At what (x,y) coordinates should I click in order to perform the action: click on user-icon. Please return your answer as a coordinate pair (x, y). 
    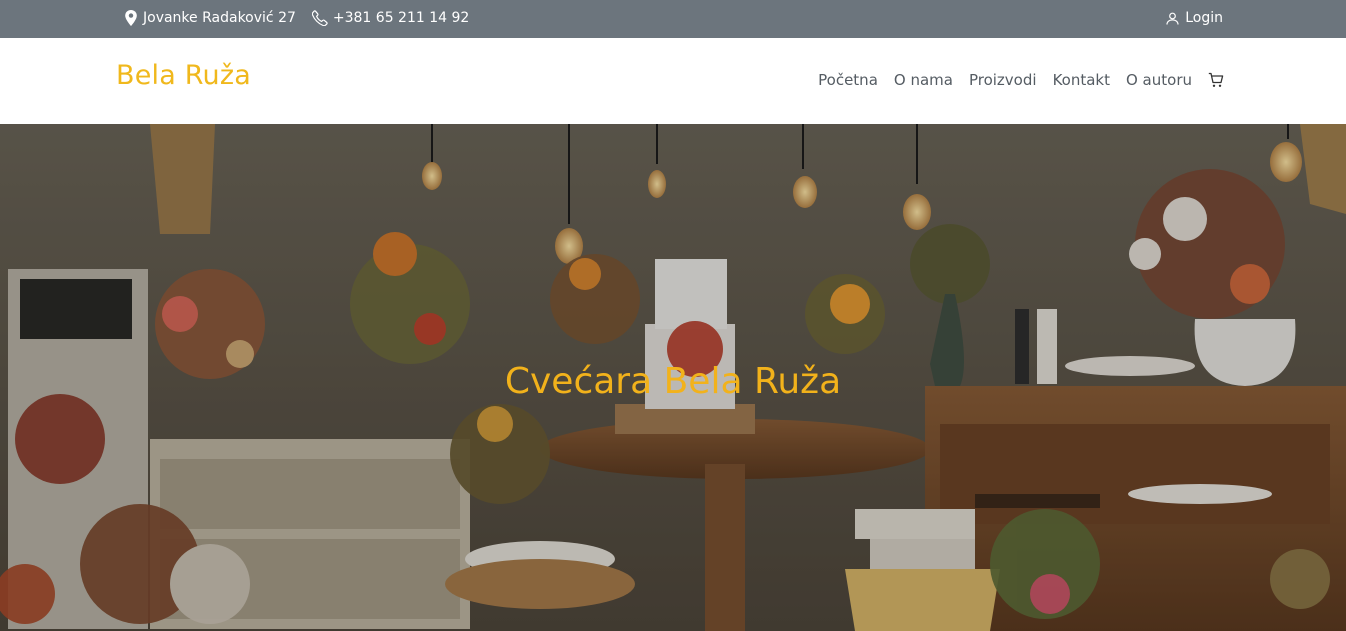
    Looking at the image, I should click on (1172, 18).